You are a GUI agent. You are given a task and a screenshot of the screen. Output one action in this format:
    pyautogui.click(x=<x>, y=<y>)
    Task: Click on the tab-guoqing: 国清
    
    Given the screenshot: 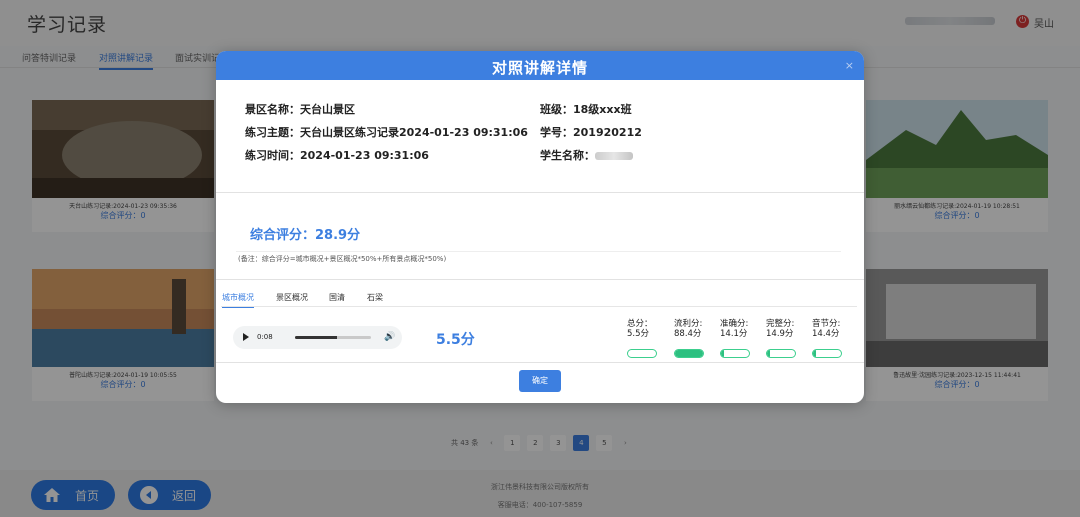 What is the action you would take?
    pyautogui.click(x=337, y=297)
    